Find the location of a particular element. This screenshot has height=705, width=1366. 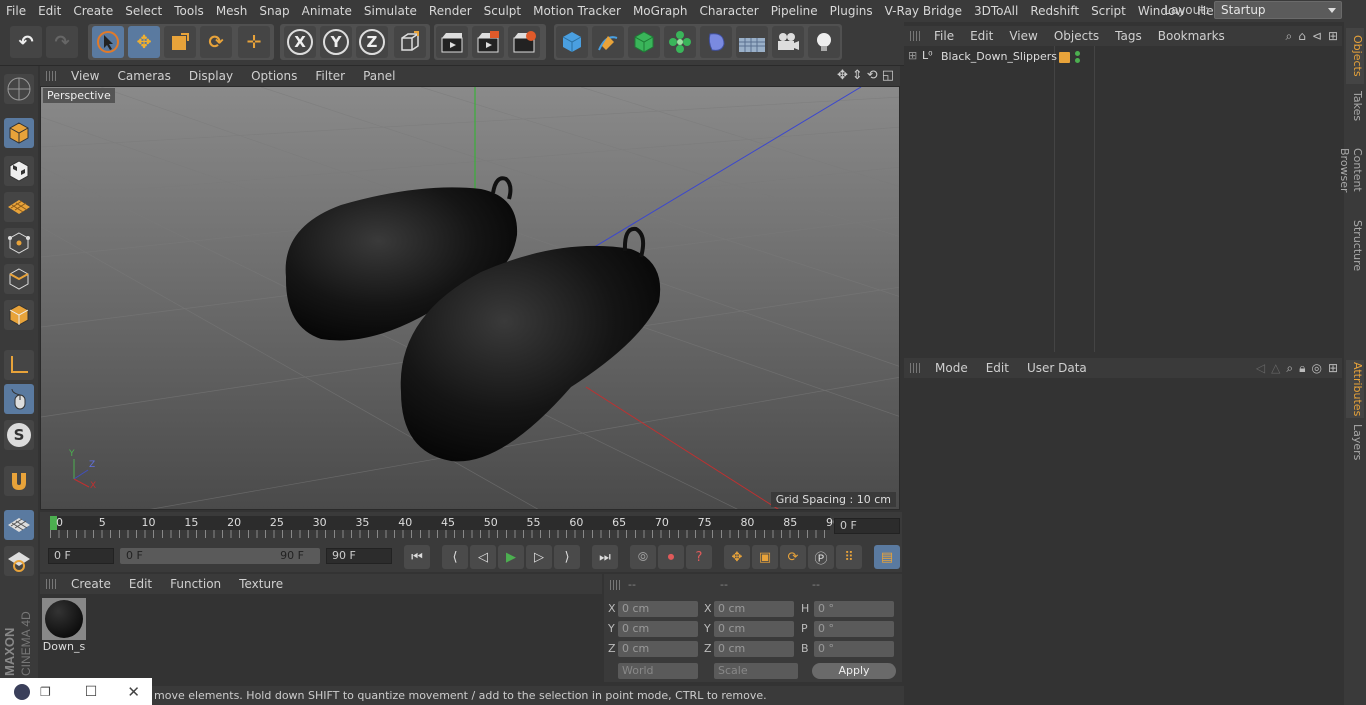

arrow-up-icon: △ is located at coordinates (1275, 368).